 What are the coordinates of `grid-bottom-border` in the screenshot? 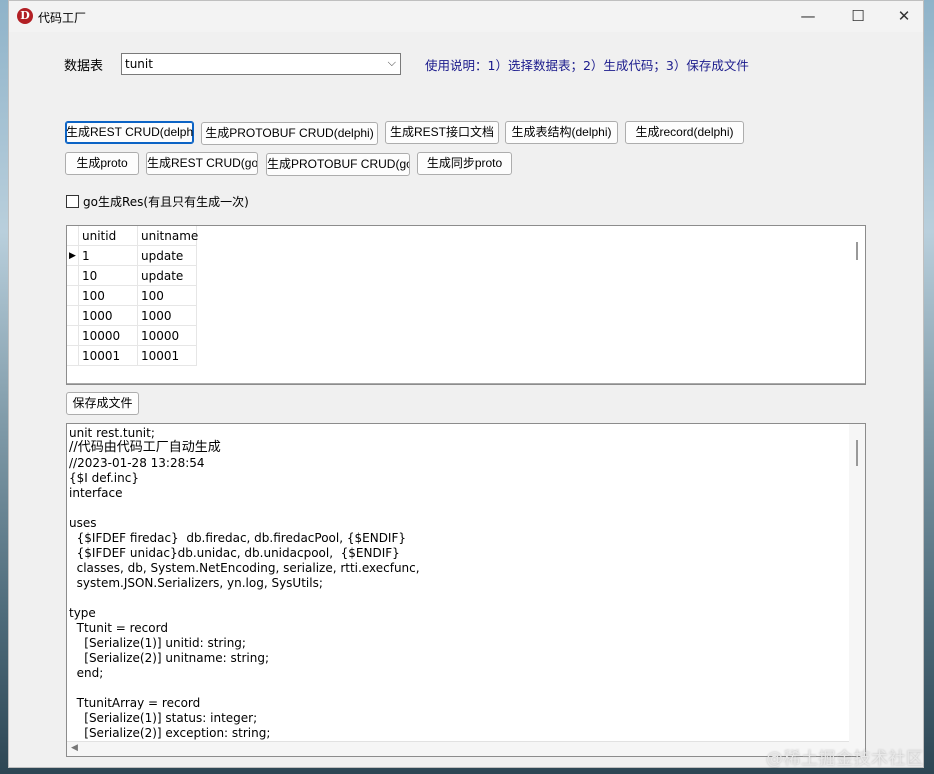 It's located at (466, 383).